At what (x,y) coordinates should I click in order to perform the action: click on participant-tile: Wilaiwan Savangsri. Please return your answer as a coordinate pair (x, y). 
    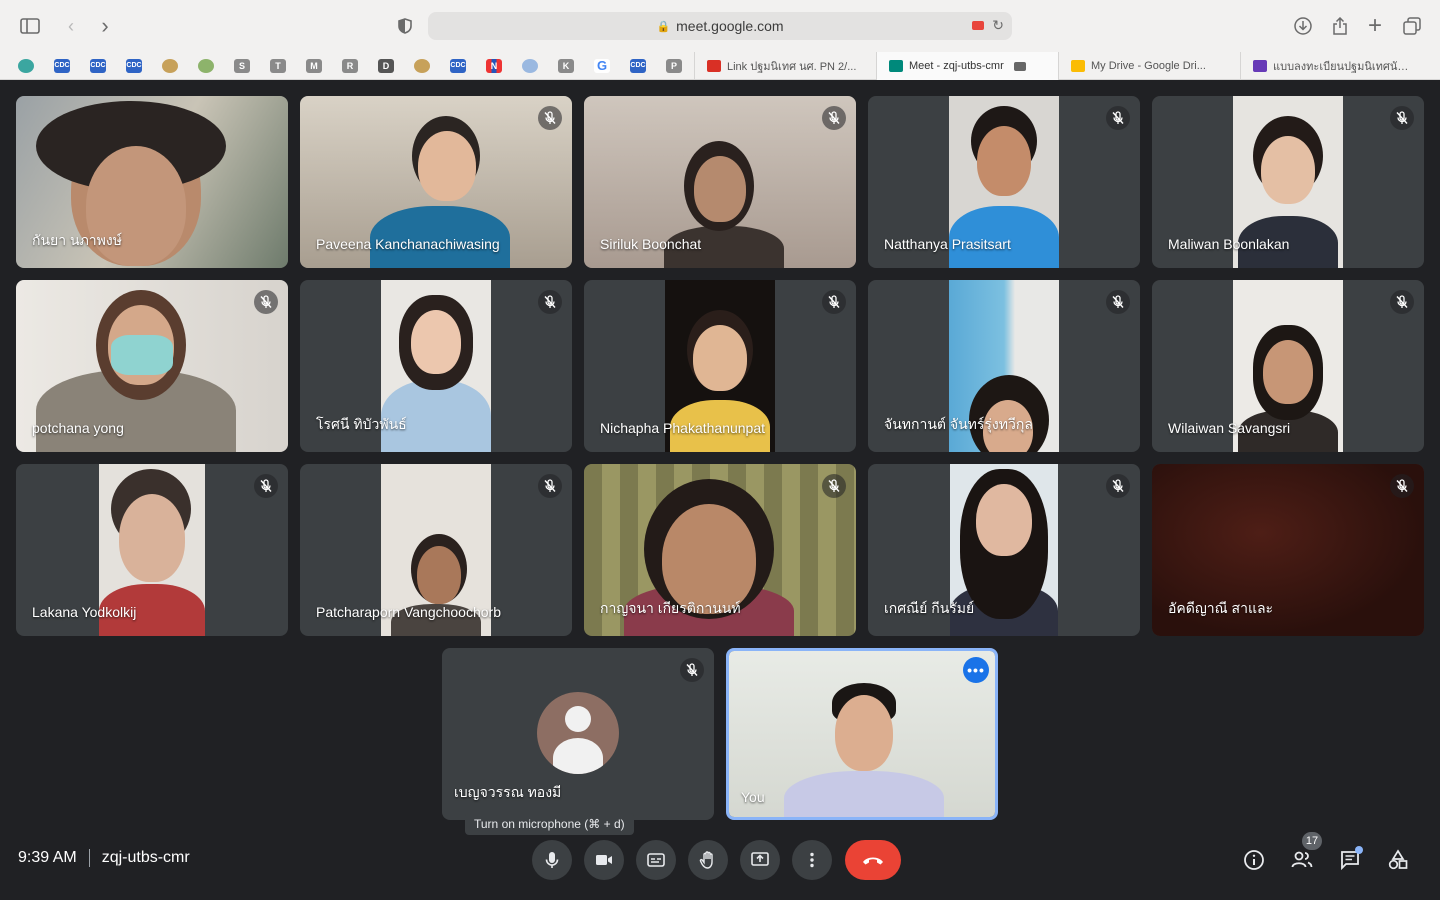
    Looking at the image, I should click on (1288, 366).